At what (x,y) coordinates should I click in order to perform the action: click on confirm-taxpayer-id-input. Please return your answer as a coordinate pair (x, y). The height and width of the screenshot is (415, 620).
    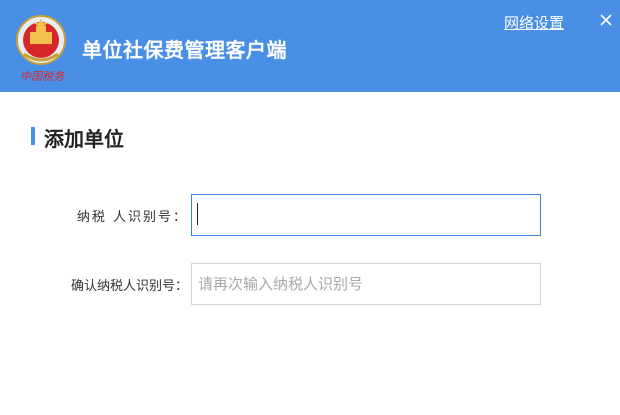
    Looking at the image, I should click on (366, 284).